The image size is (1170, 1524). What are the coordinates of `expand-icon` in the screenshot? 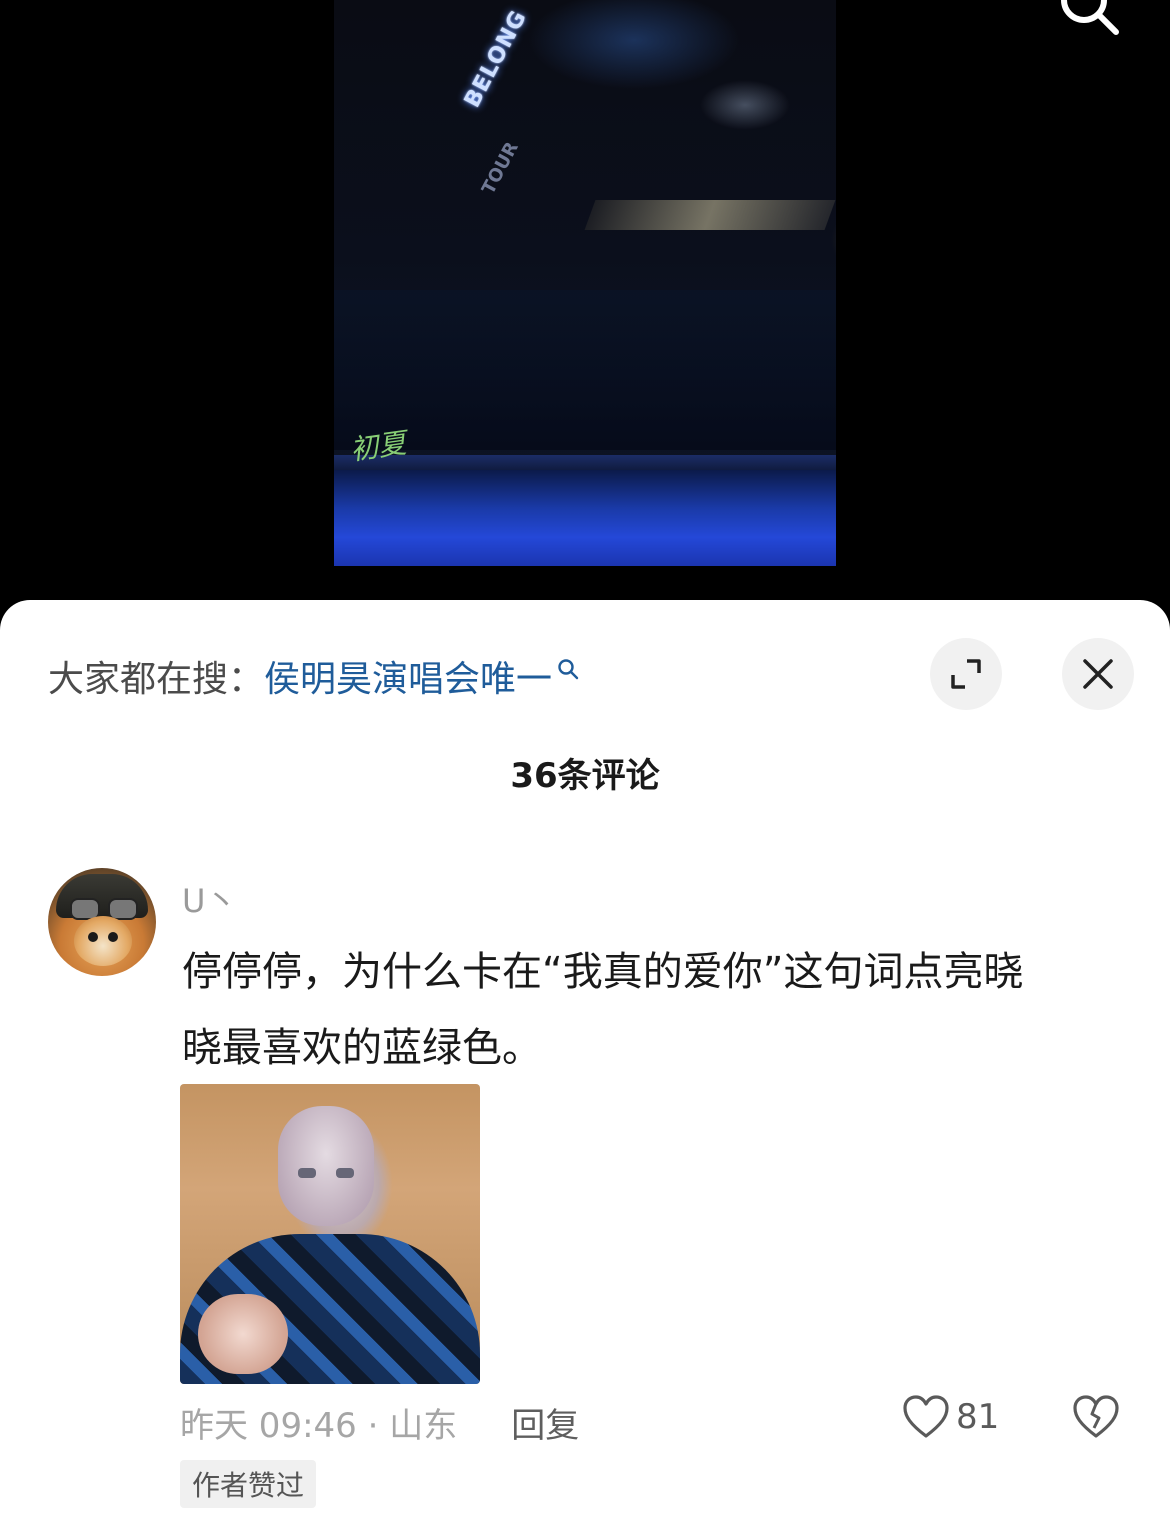 It's located at (966, 674).